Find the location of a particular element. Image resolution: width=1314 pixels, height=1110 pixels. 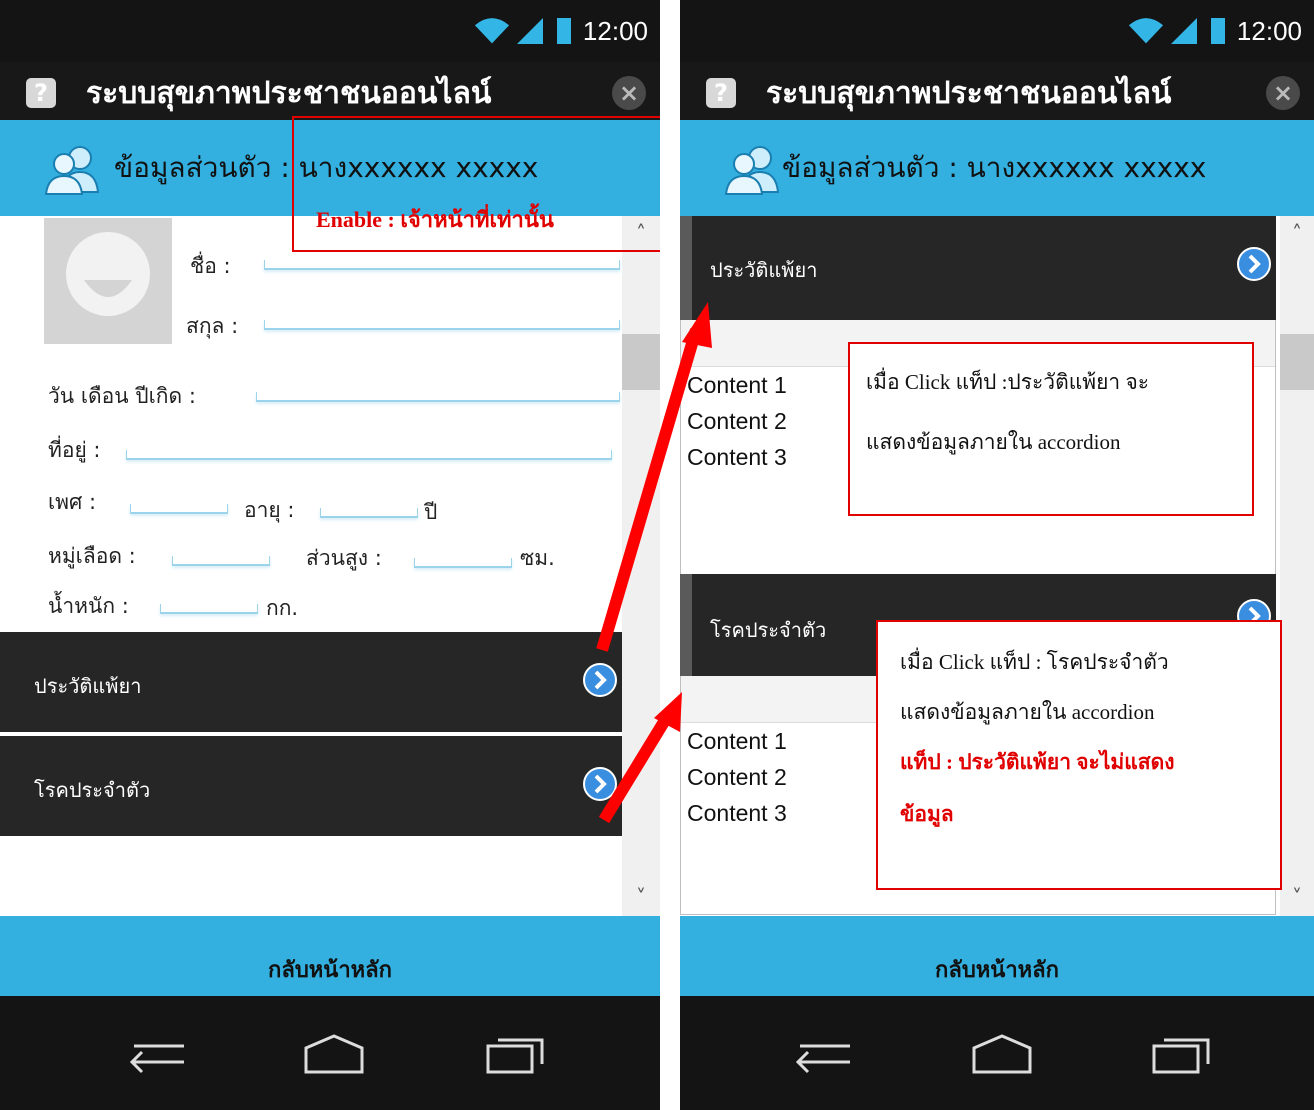

address-input is located at coordinates (369, 455).